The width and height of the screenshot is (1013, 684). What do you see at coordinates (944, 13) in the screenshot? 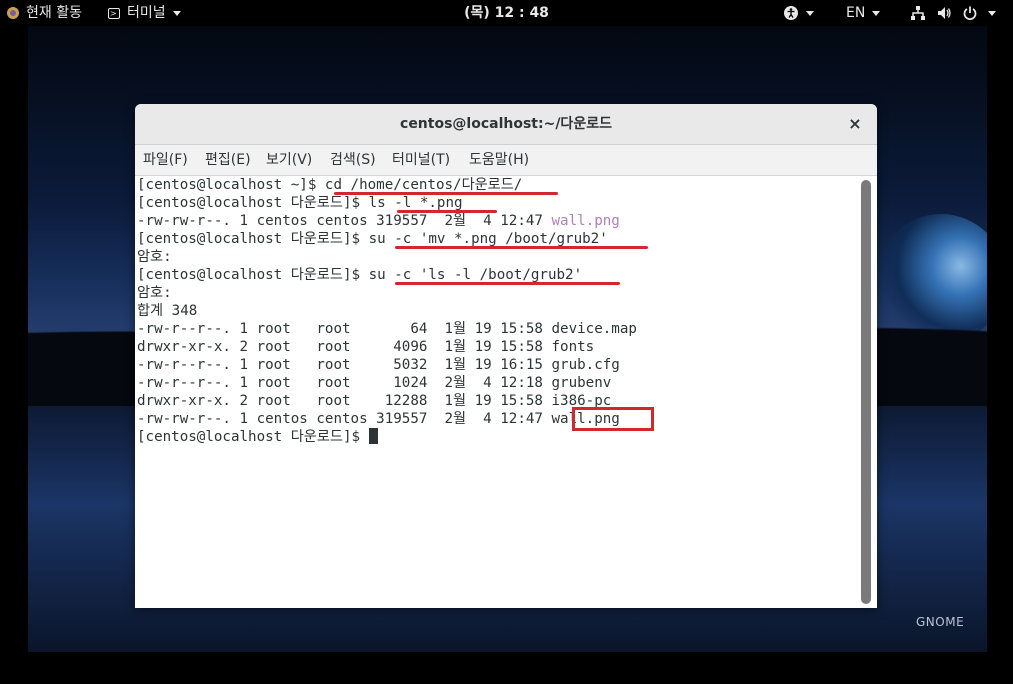
I see `volume-icon` at bounding box center [944, 13].